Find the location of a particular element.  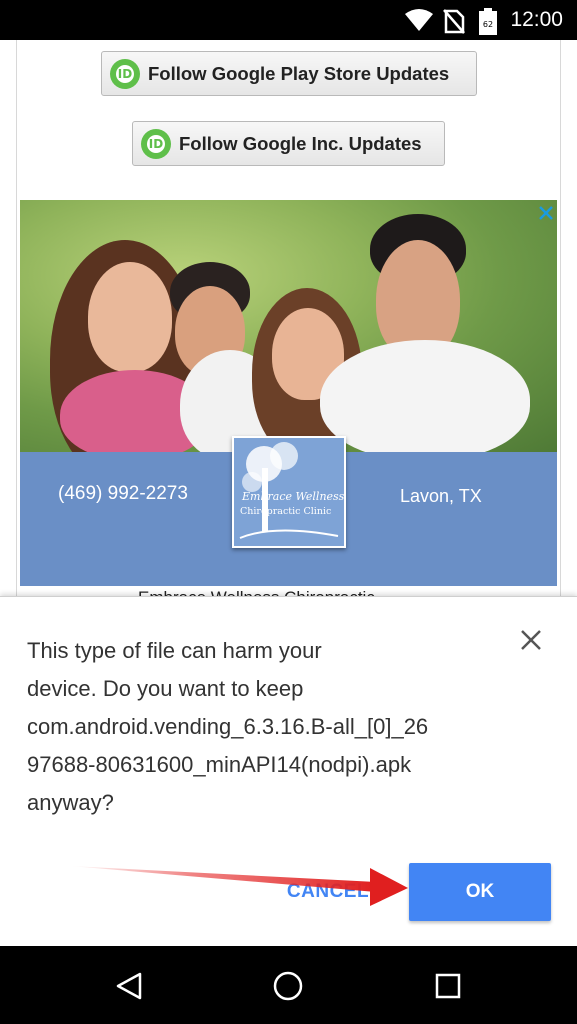

clinic-logo: Embrace Wellness Chiropractic Clinic is located at coordinates (289, 492).